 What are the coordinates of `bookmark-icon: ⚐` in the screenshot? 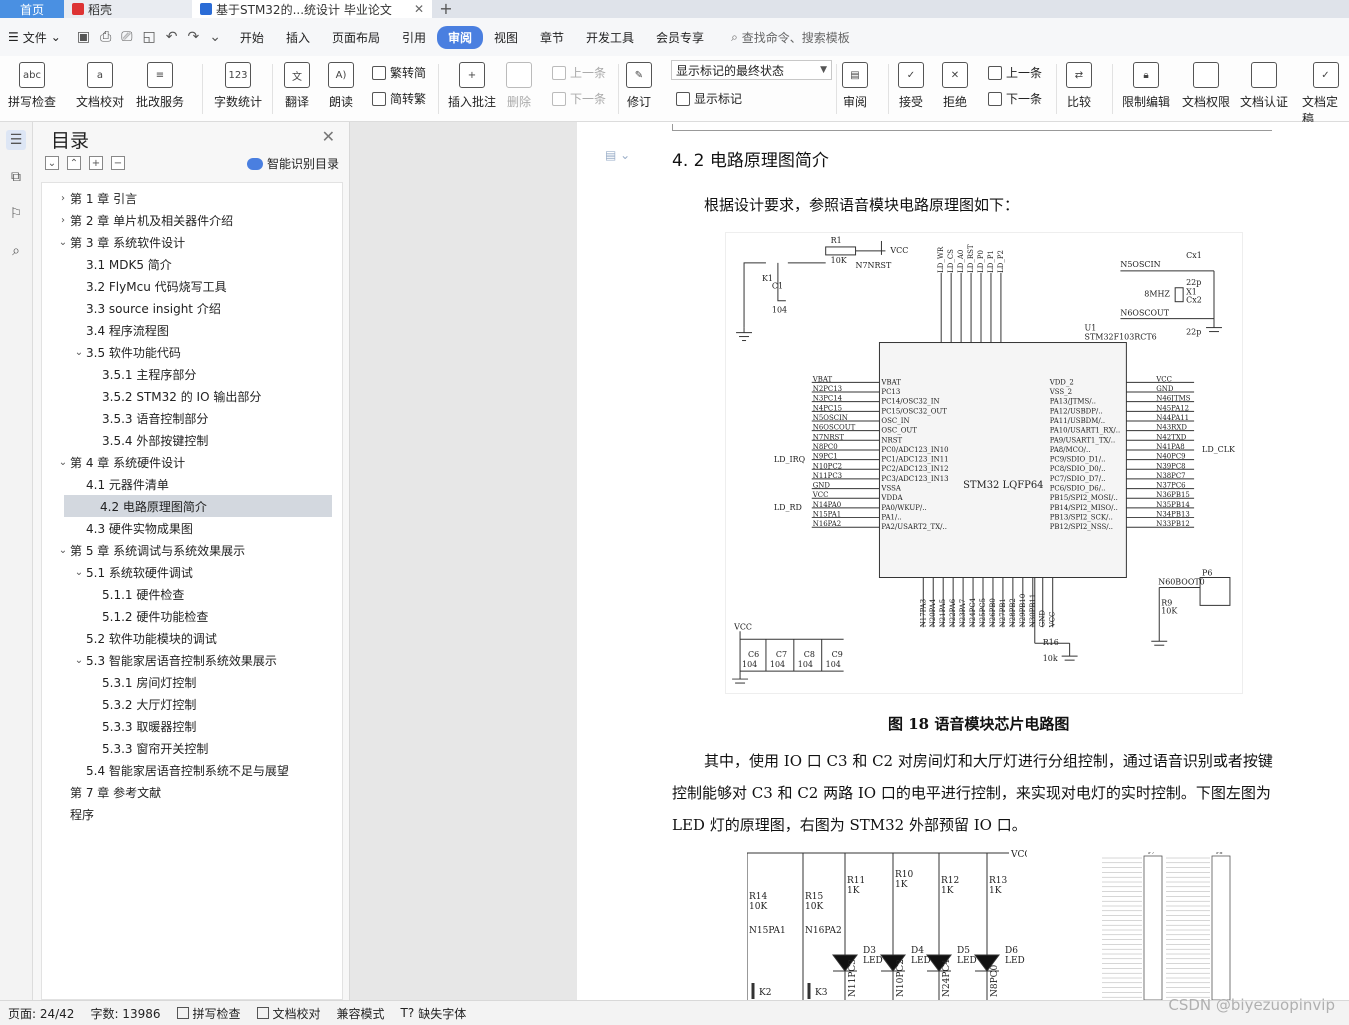 It's located at (16, 214).